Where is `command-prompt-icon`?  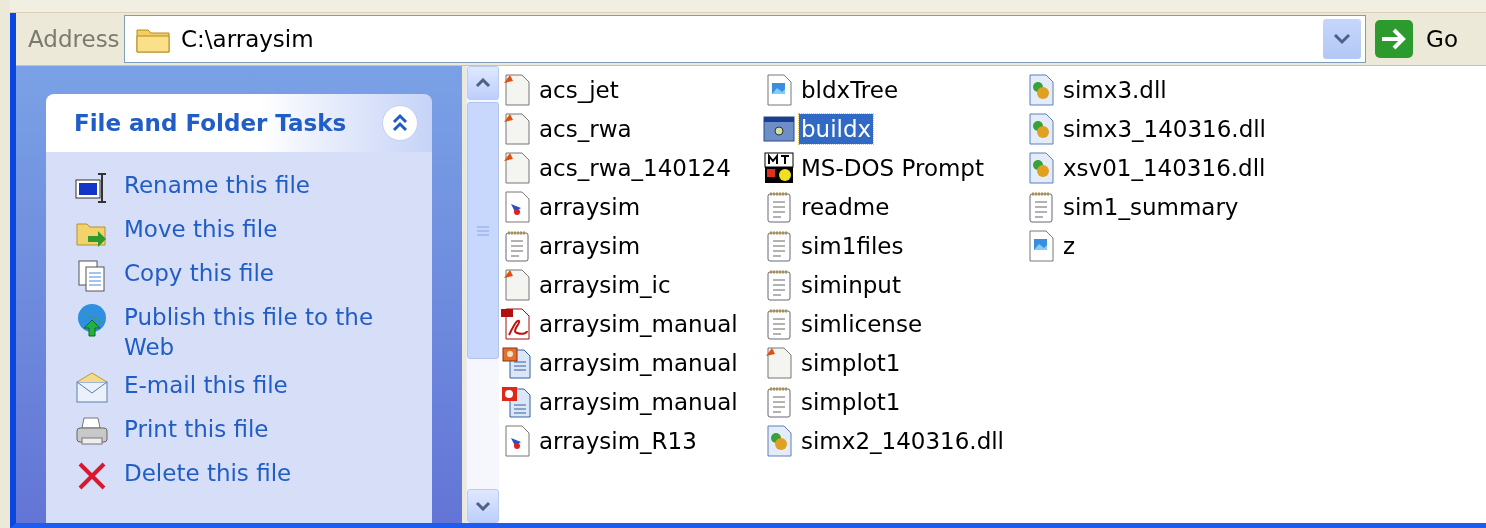 command-prompt-icon is located at coordinates (779, 167).